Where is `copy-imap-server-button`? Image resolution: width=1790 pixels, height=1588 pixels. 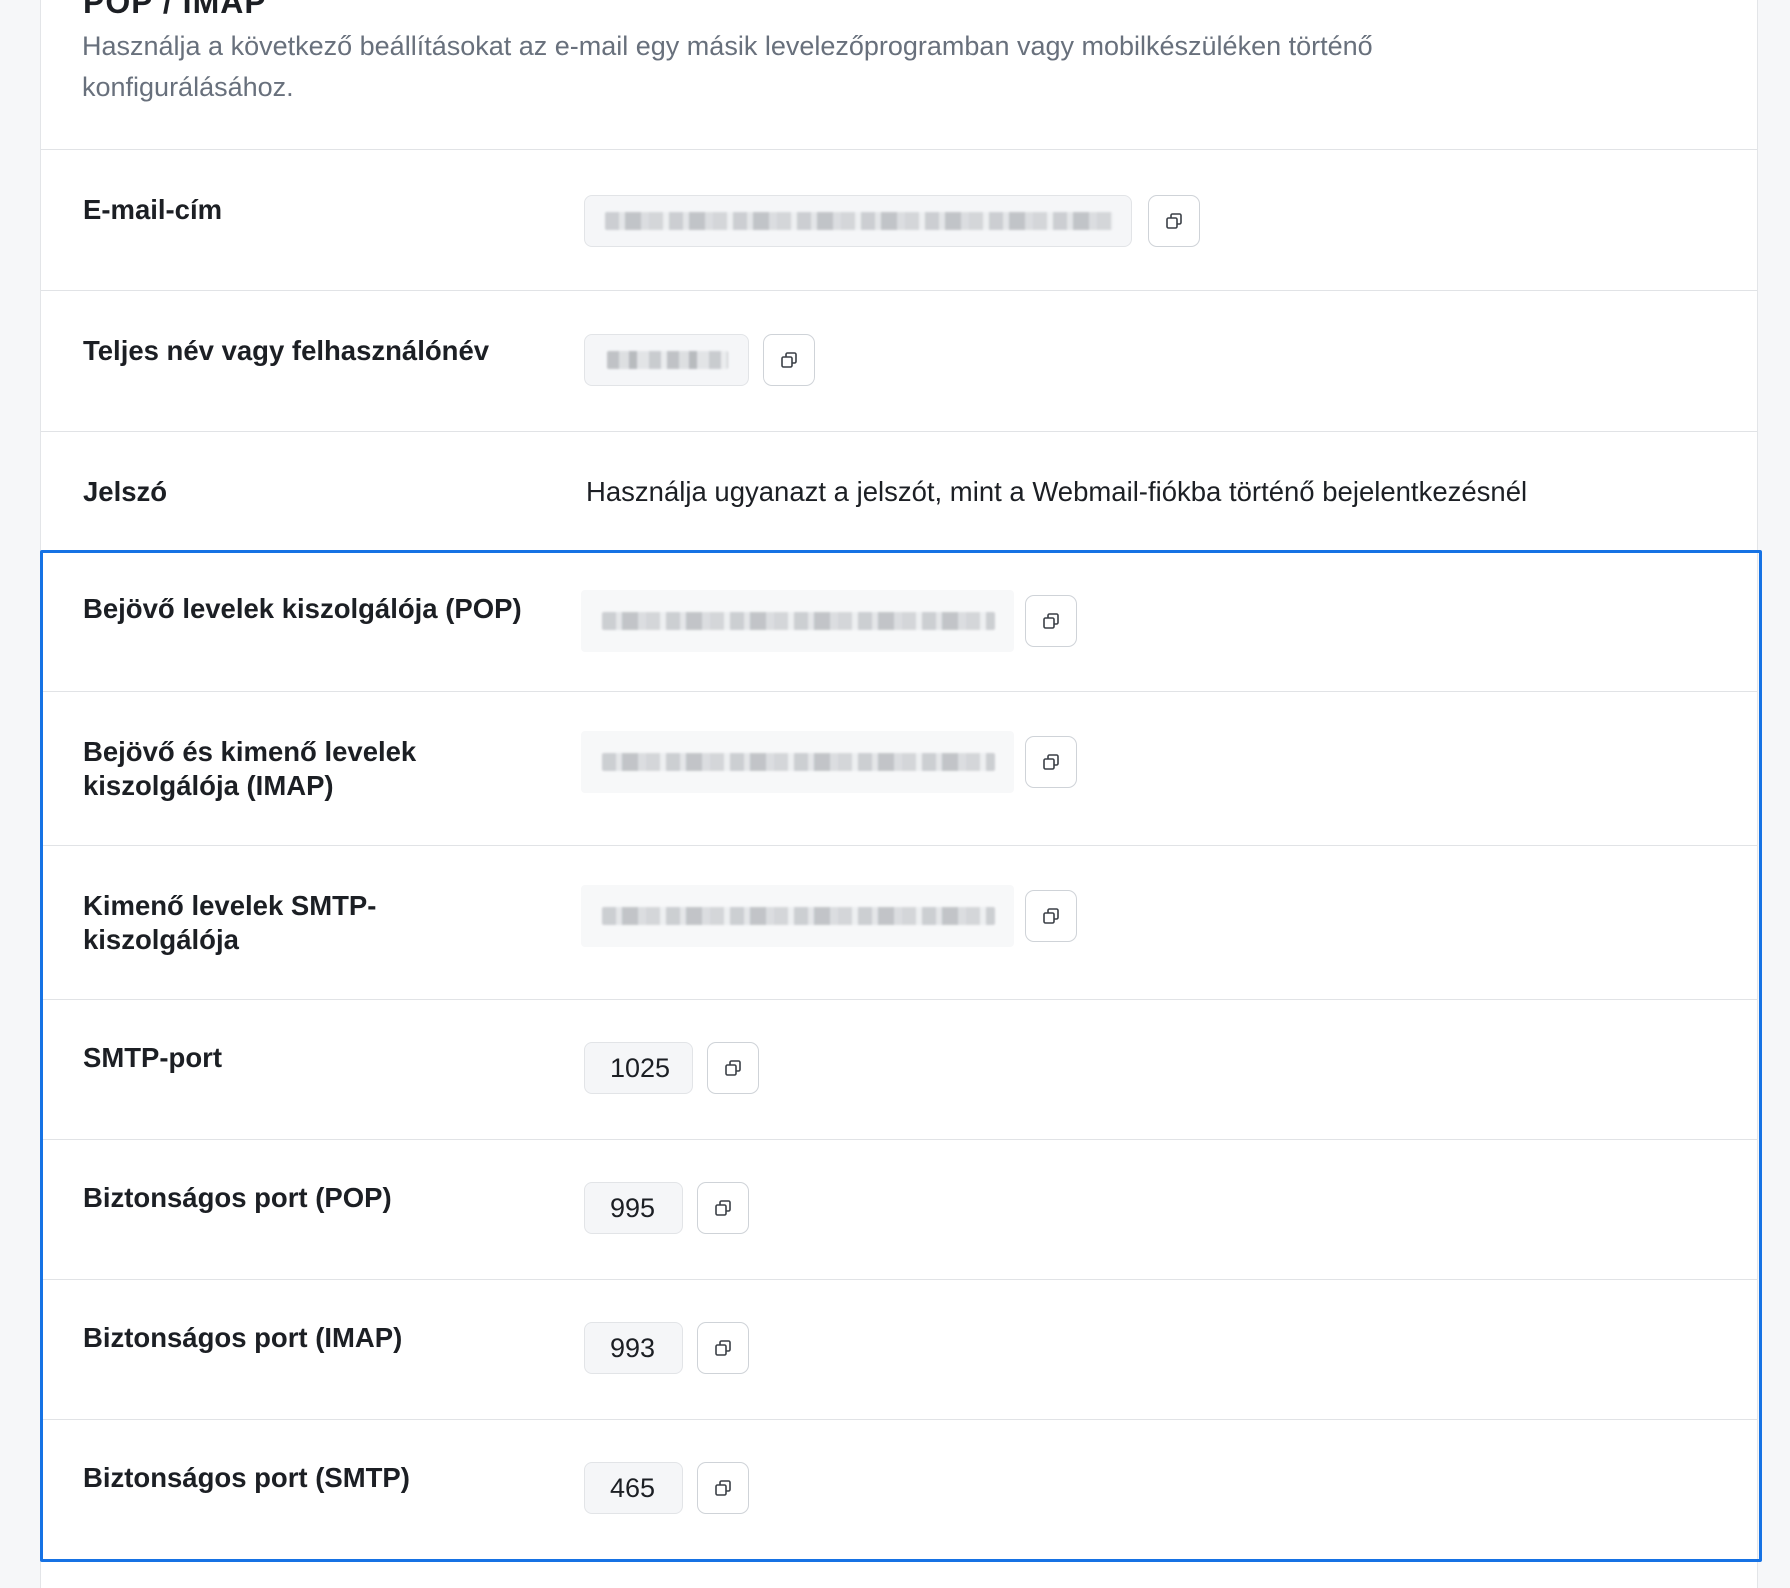
copy-imap-server-button is located at coordinates (1051, 762).